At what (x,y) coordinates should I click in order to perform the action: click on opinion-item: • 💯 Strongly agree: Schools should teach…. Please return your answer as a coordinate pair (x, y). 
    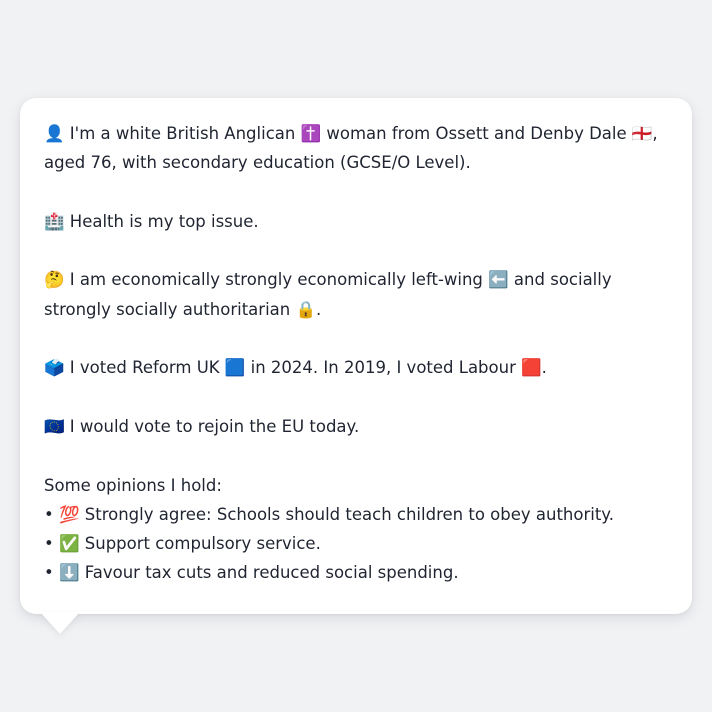
    Looking at the image, I should click on (329, 514).